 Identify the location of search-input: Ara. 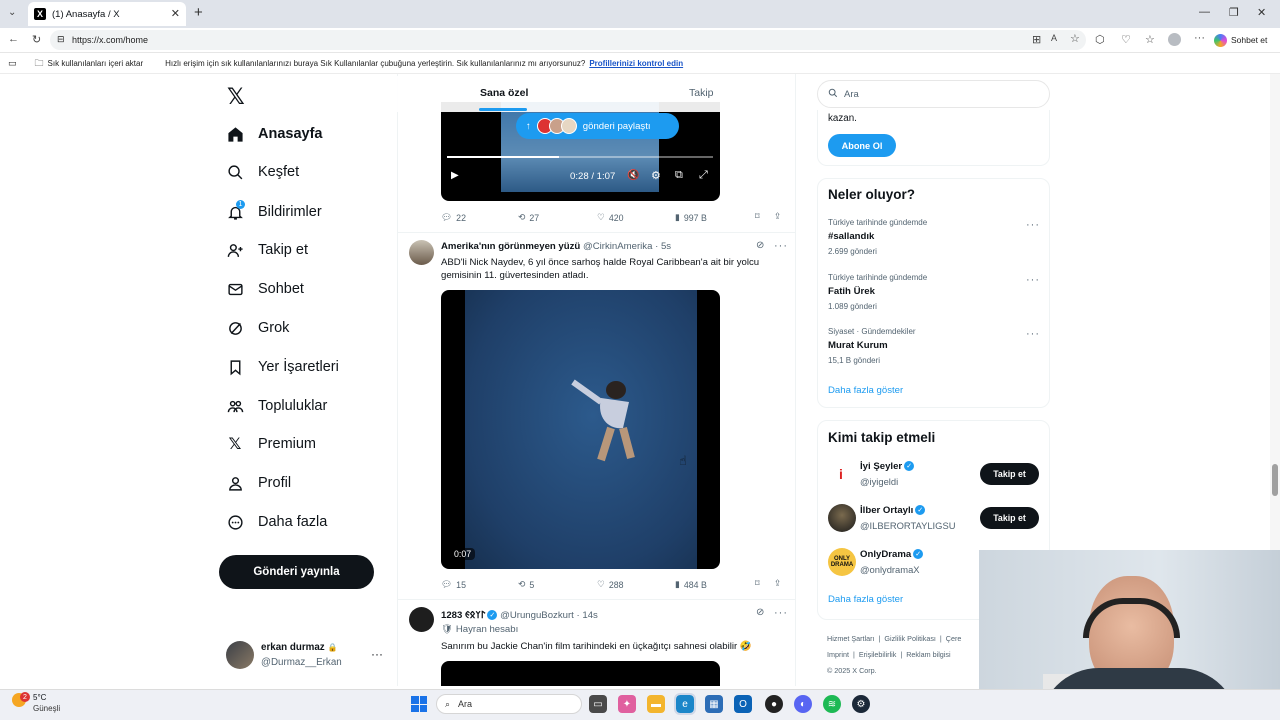
(933, 94).